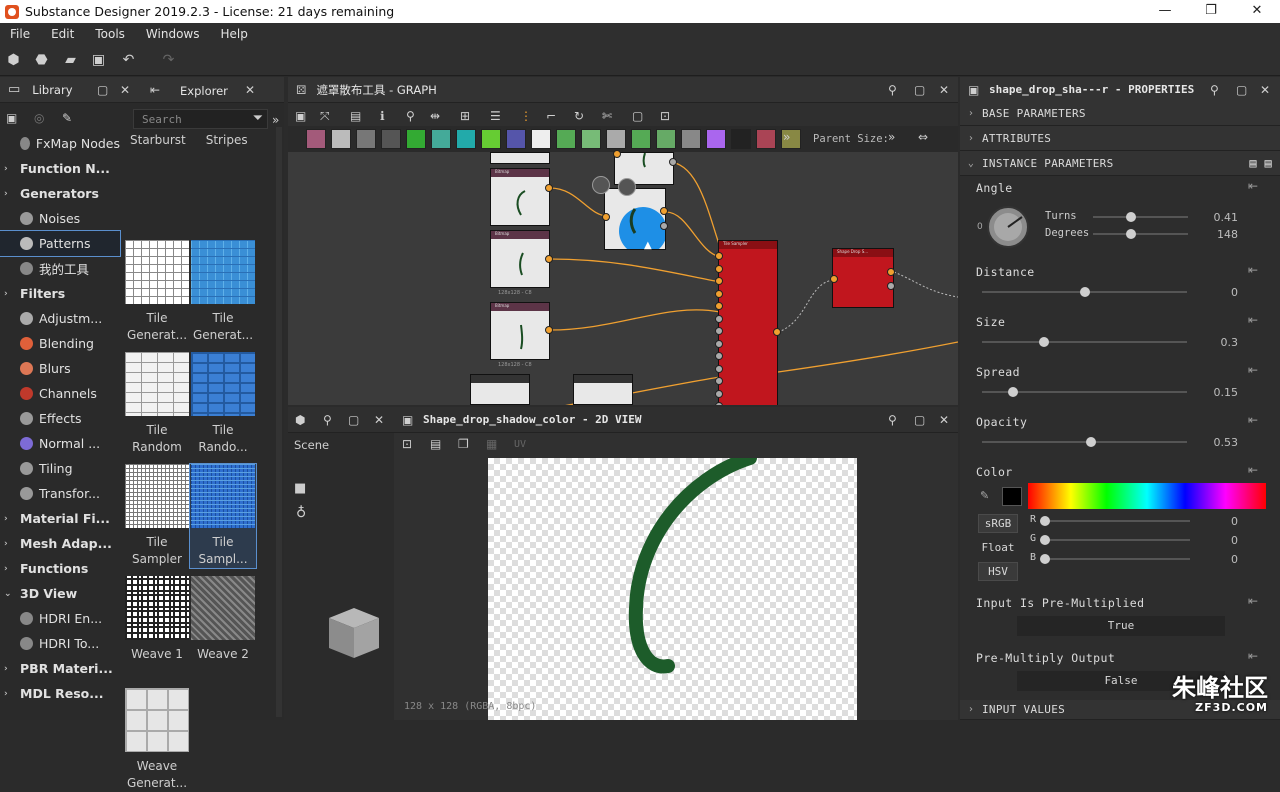 This screenshot has height=792, width=1280. Describe the element at coordinates (1219, 234) in the screenshot. I see `degrees-value: 148` at that location.